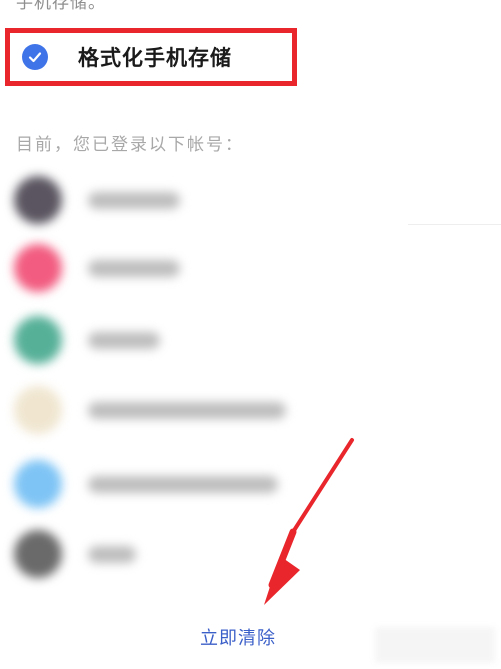 Image resolution: width=501 pixels, height=669 pixels. What do you see at coordinates (435, 645) in the screenshot?
I see `watermark` at bounding box center [435, 645].